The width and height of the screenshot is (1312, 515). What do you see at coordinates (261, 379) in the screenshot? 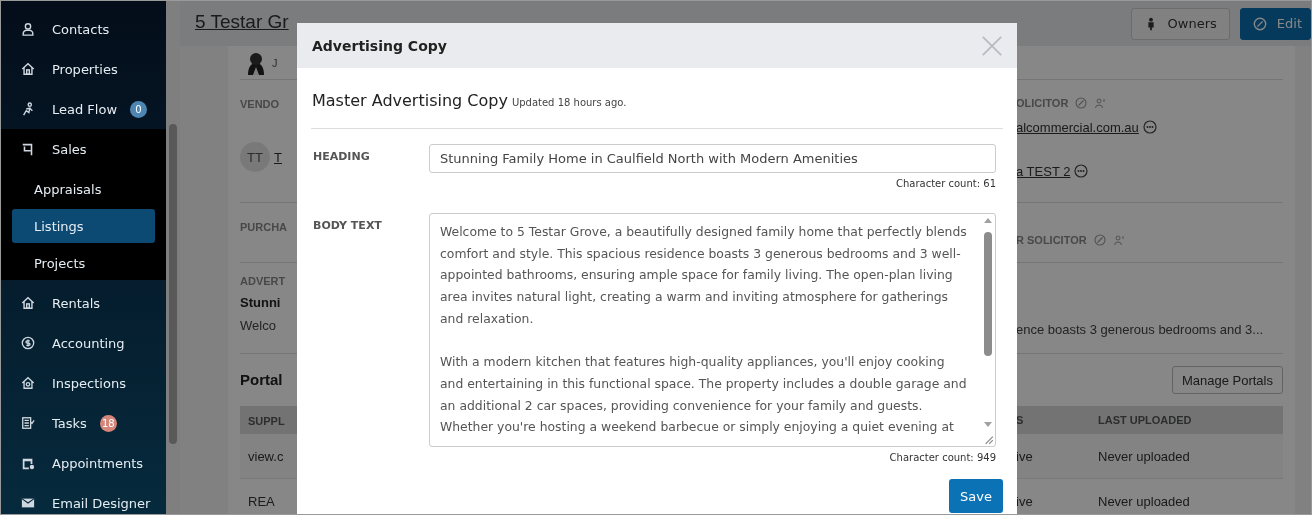
I see `section-title: Portal` at bounding box center [261, 379].